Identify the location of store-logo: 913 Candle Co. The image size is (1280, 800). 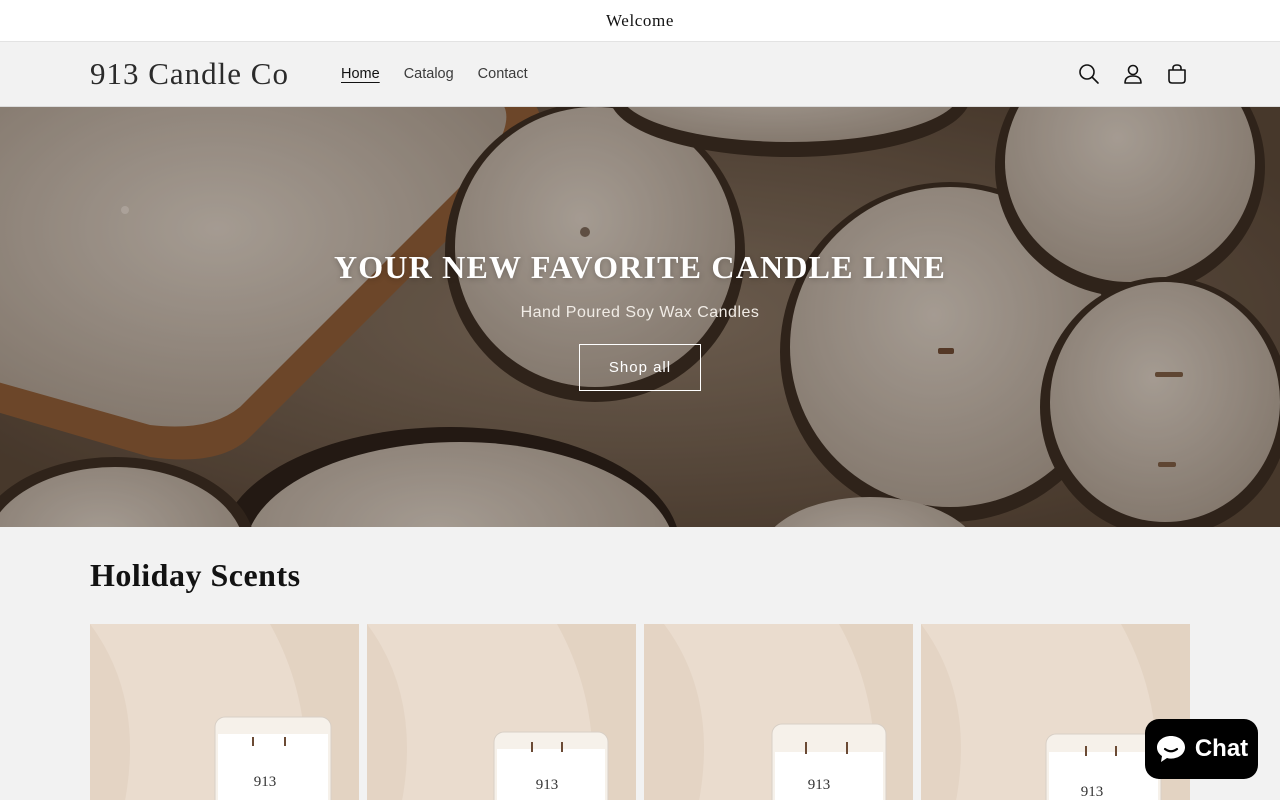
(189, 74).